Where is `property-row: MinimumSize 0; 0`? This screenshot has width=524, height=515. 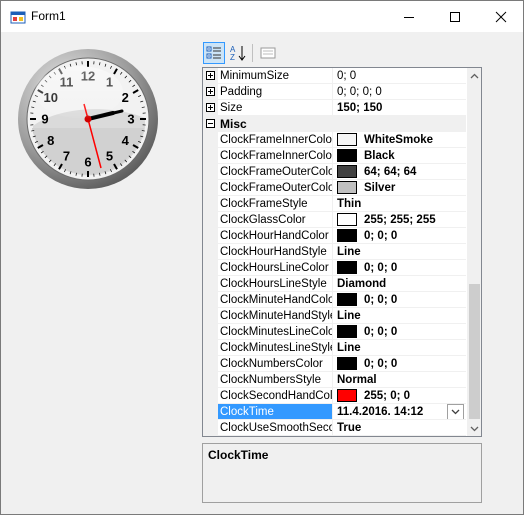
property-row: MinimumSize 0; 0 is located at coordinates (334, 76).